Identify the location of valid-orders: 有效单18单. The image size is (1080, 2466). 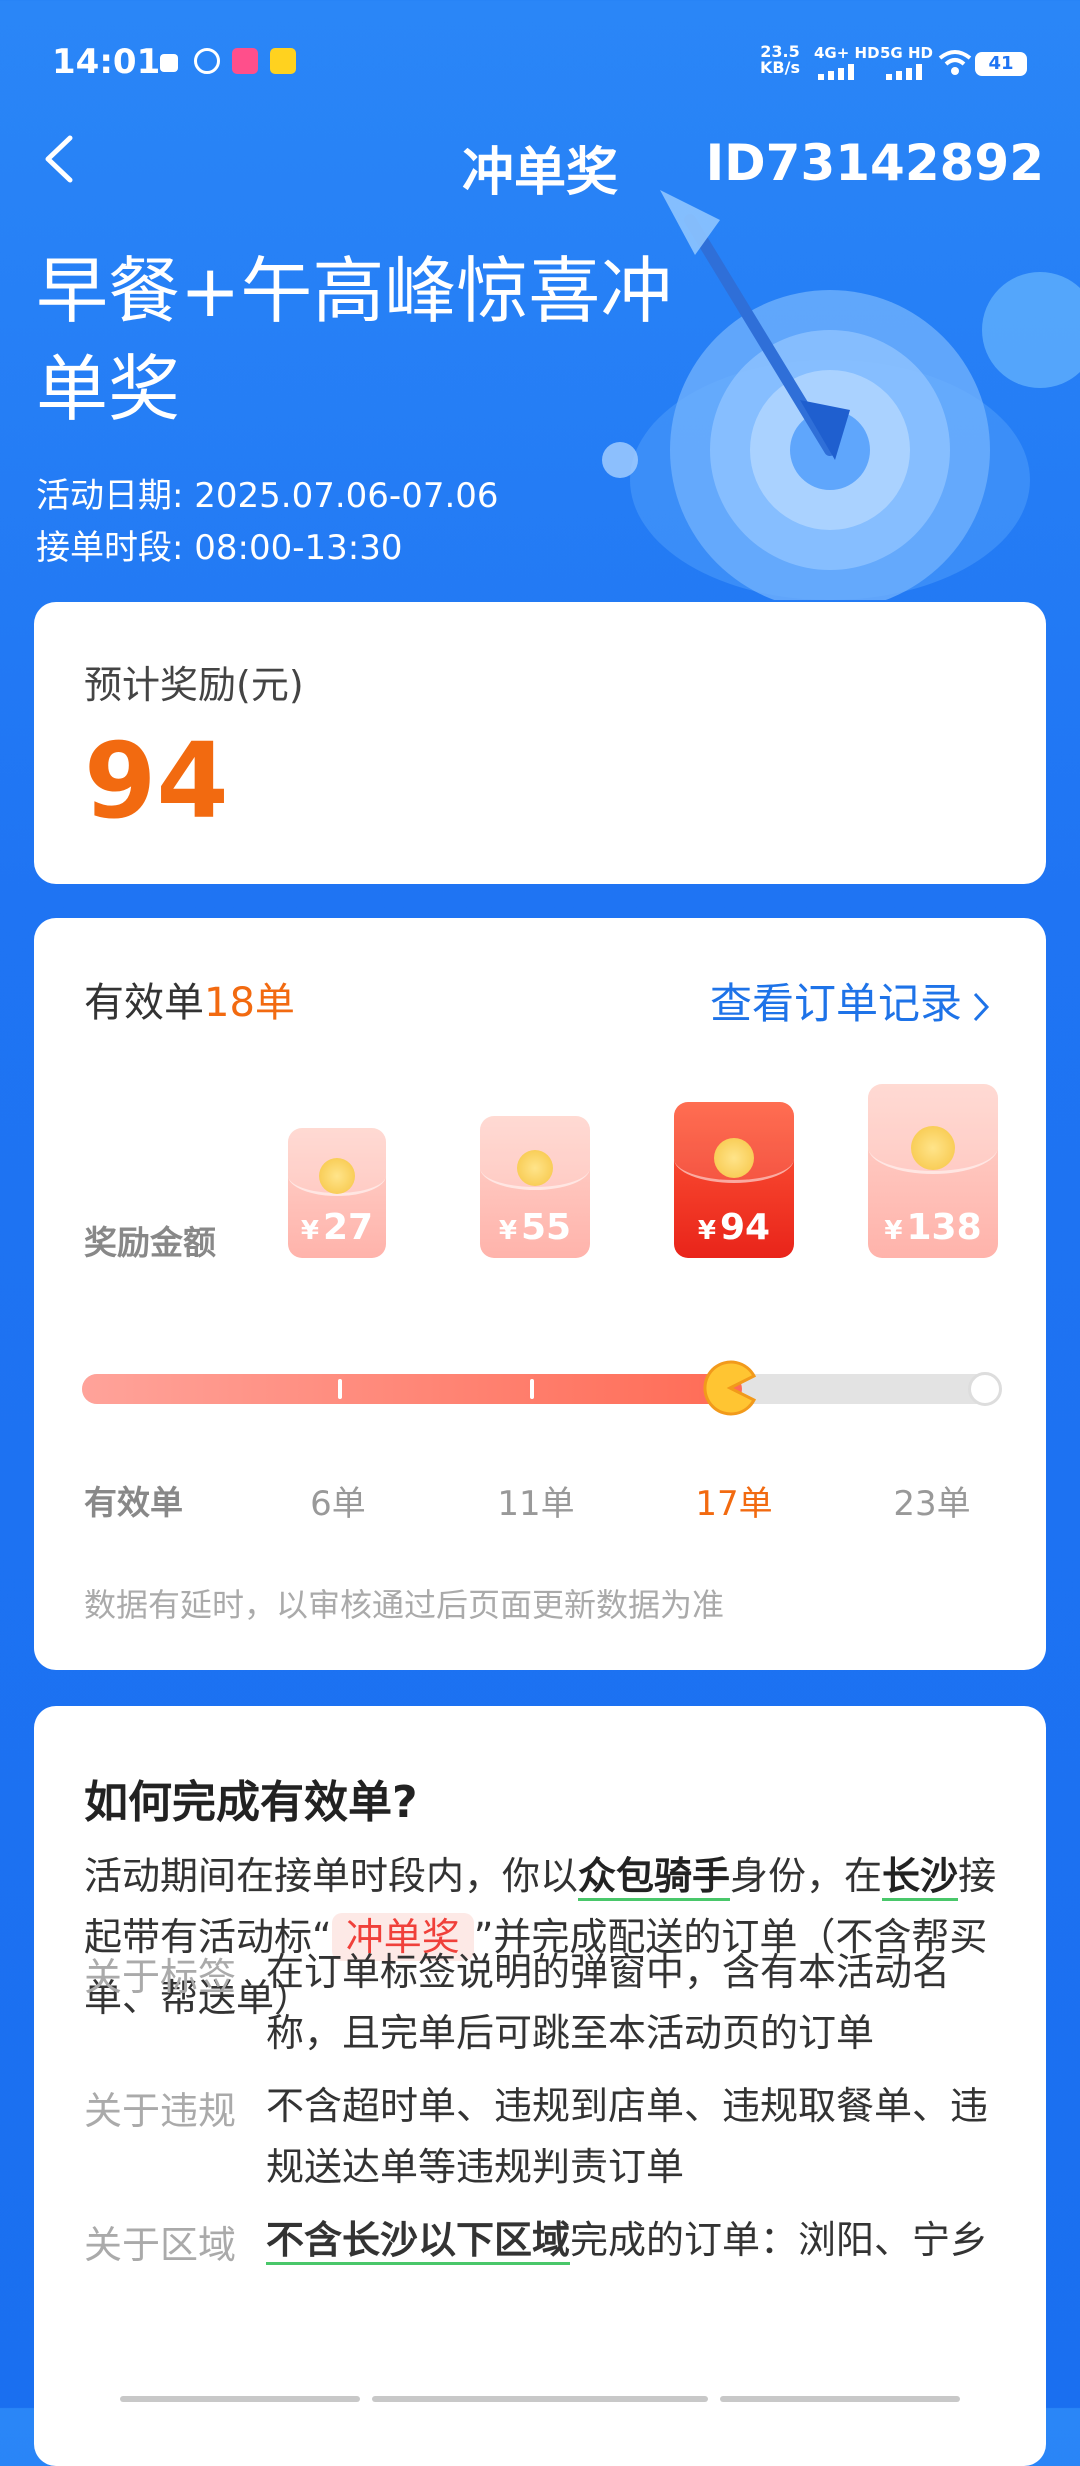
(189, 999).